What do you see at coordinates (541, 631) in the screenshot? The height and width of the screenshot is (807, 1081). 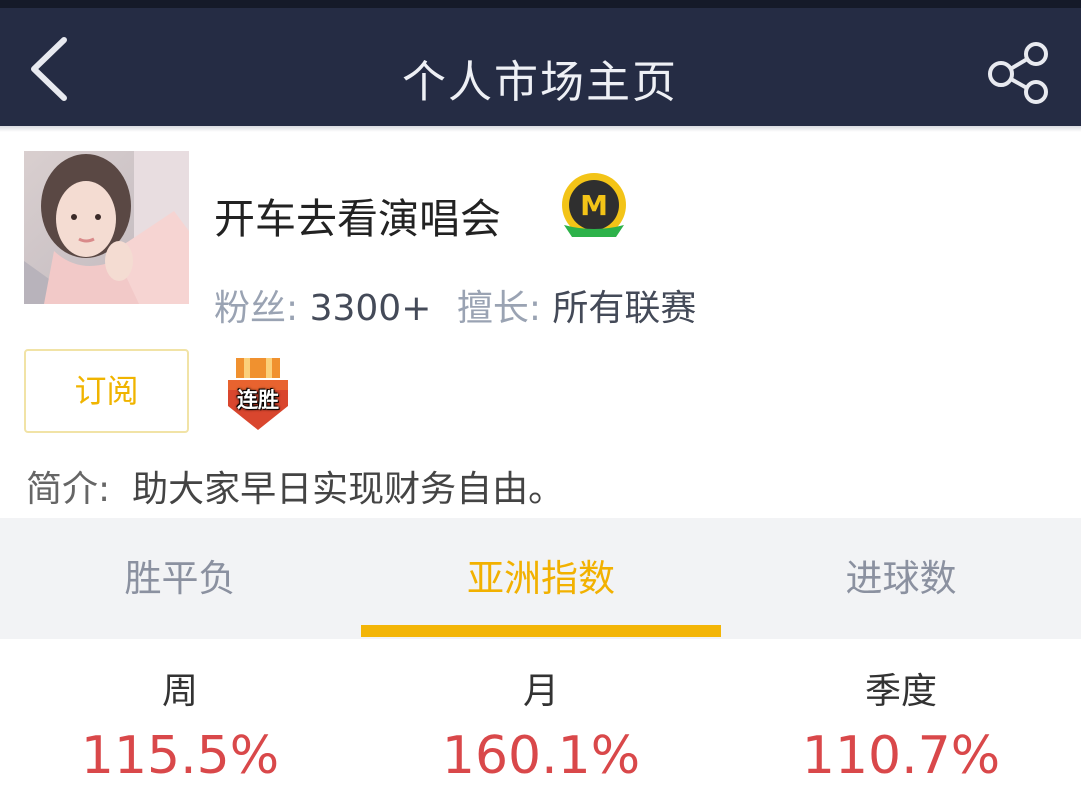 I see `active-tab-indicator` at bounding box center [541, 631].